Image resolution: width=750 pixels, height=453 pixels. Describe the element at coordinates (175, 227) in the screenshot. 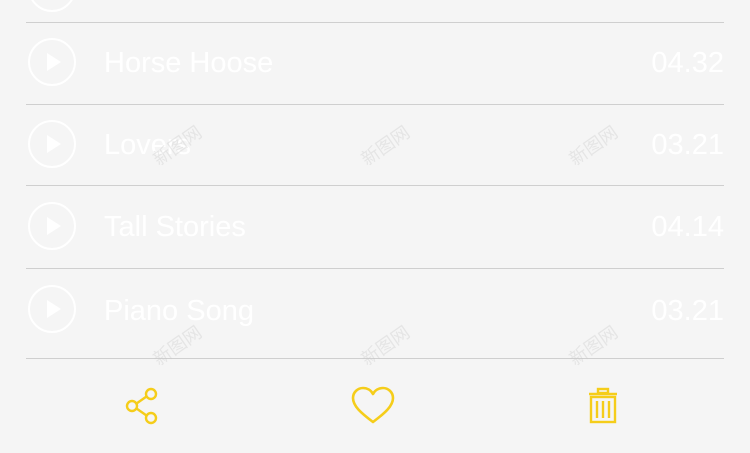

I see `track-title: Tall Stories` at that location.